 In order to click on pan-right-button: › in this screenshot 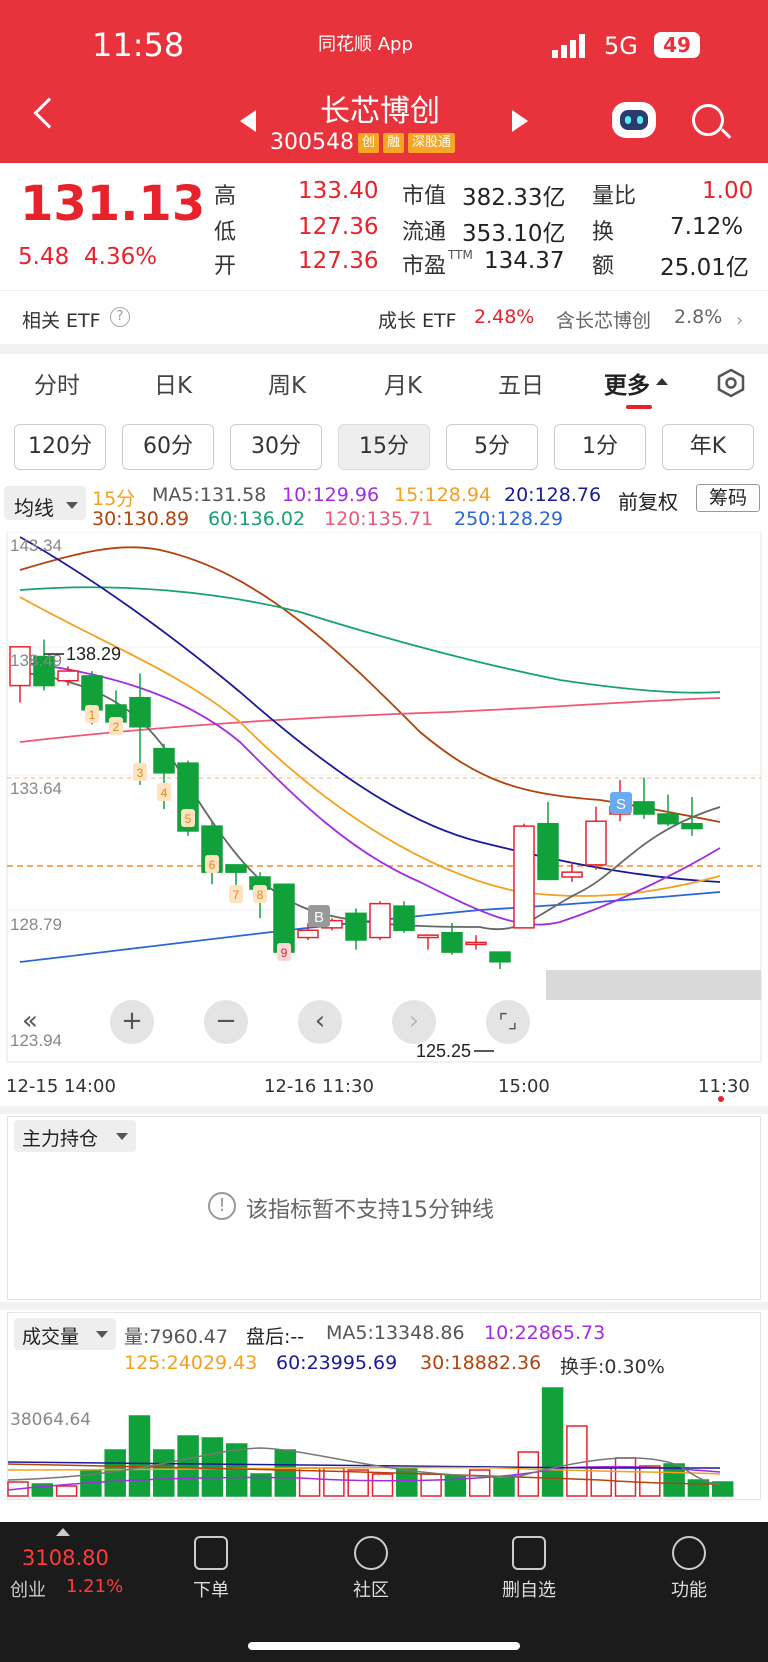, I will do `click(414, 1022)`.